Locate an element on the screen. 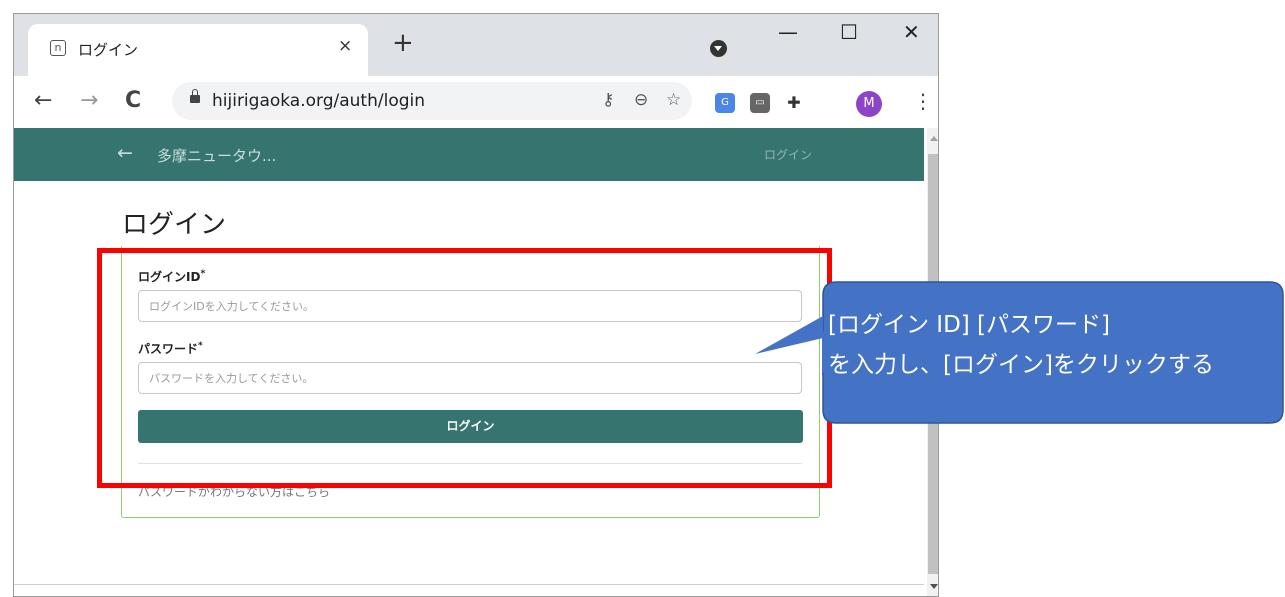  url-text: hijirigaoka.org/auth/login is located at coordinates (318, 101).